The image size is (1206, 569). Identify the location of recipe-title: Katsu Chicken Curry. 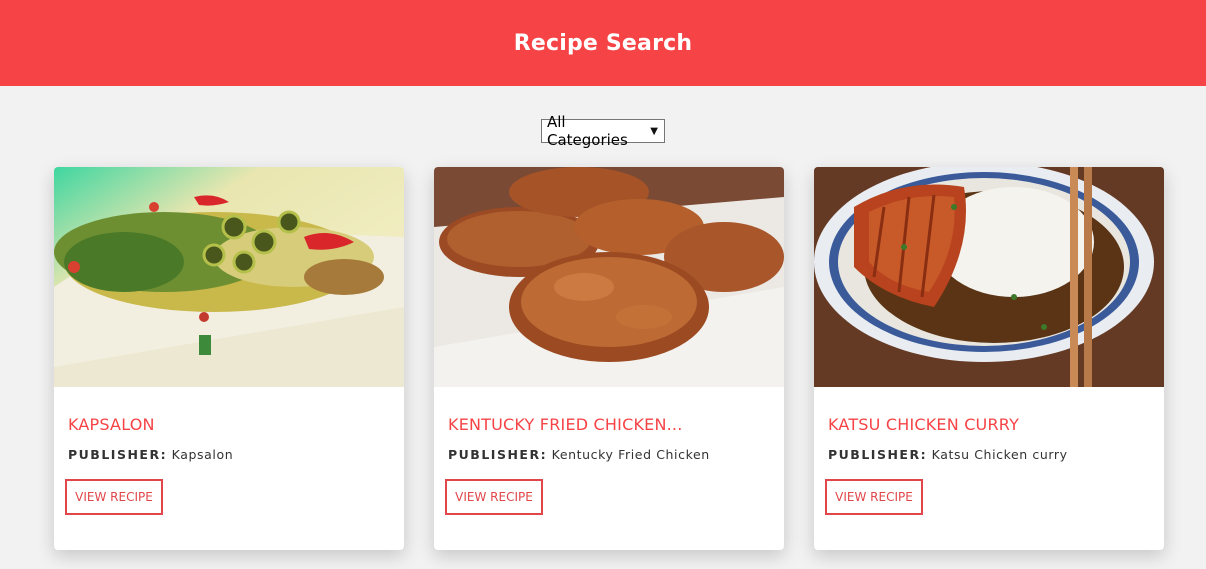
(989, 424).